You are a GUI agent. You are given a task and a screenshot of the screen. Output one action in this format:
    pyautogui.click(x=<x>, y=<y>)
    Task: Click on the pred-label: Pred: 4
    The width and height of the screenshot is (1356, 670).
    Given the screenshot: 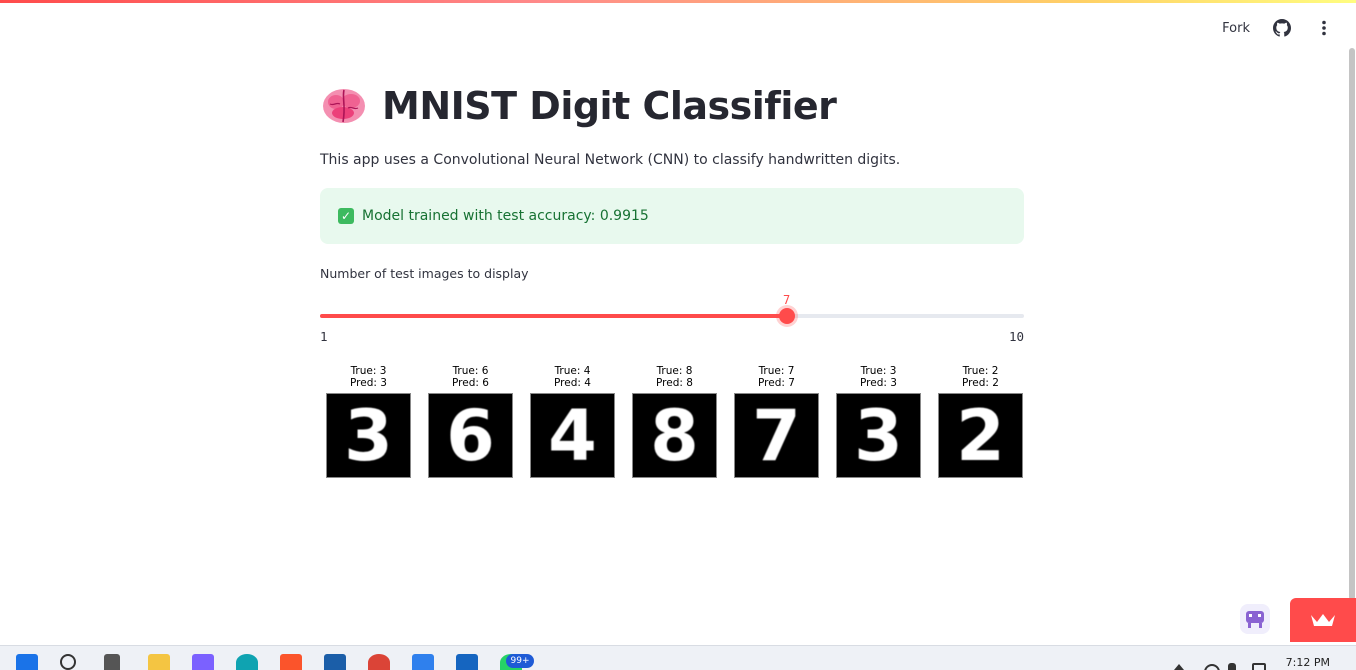 What is the action you would take?
    pyautogui.click(x=572, y=383)
    